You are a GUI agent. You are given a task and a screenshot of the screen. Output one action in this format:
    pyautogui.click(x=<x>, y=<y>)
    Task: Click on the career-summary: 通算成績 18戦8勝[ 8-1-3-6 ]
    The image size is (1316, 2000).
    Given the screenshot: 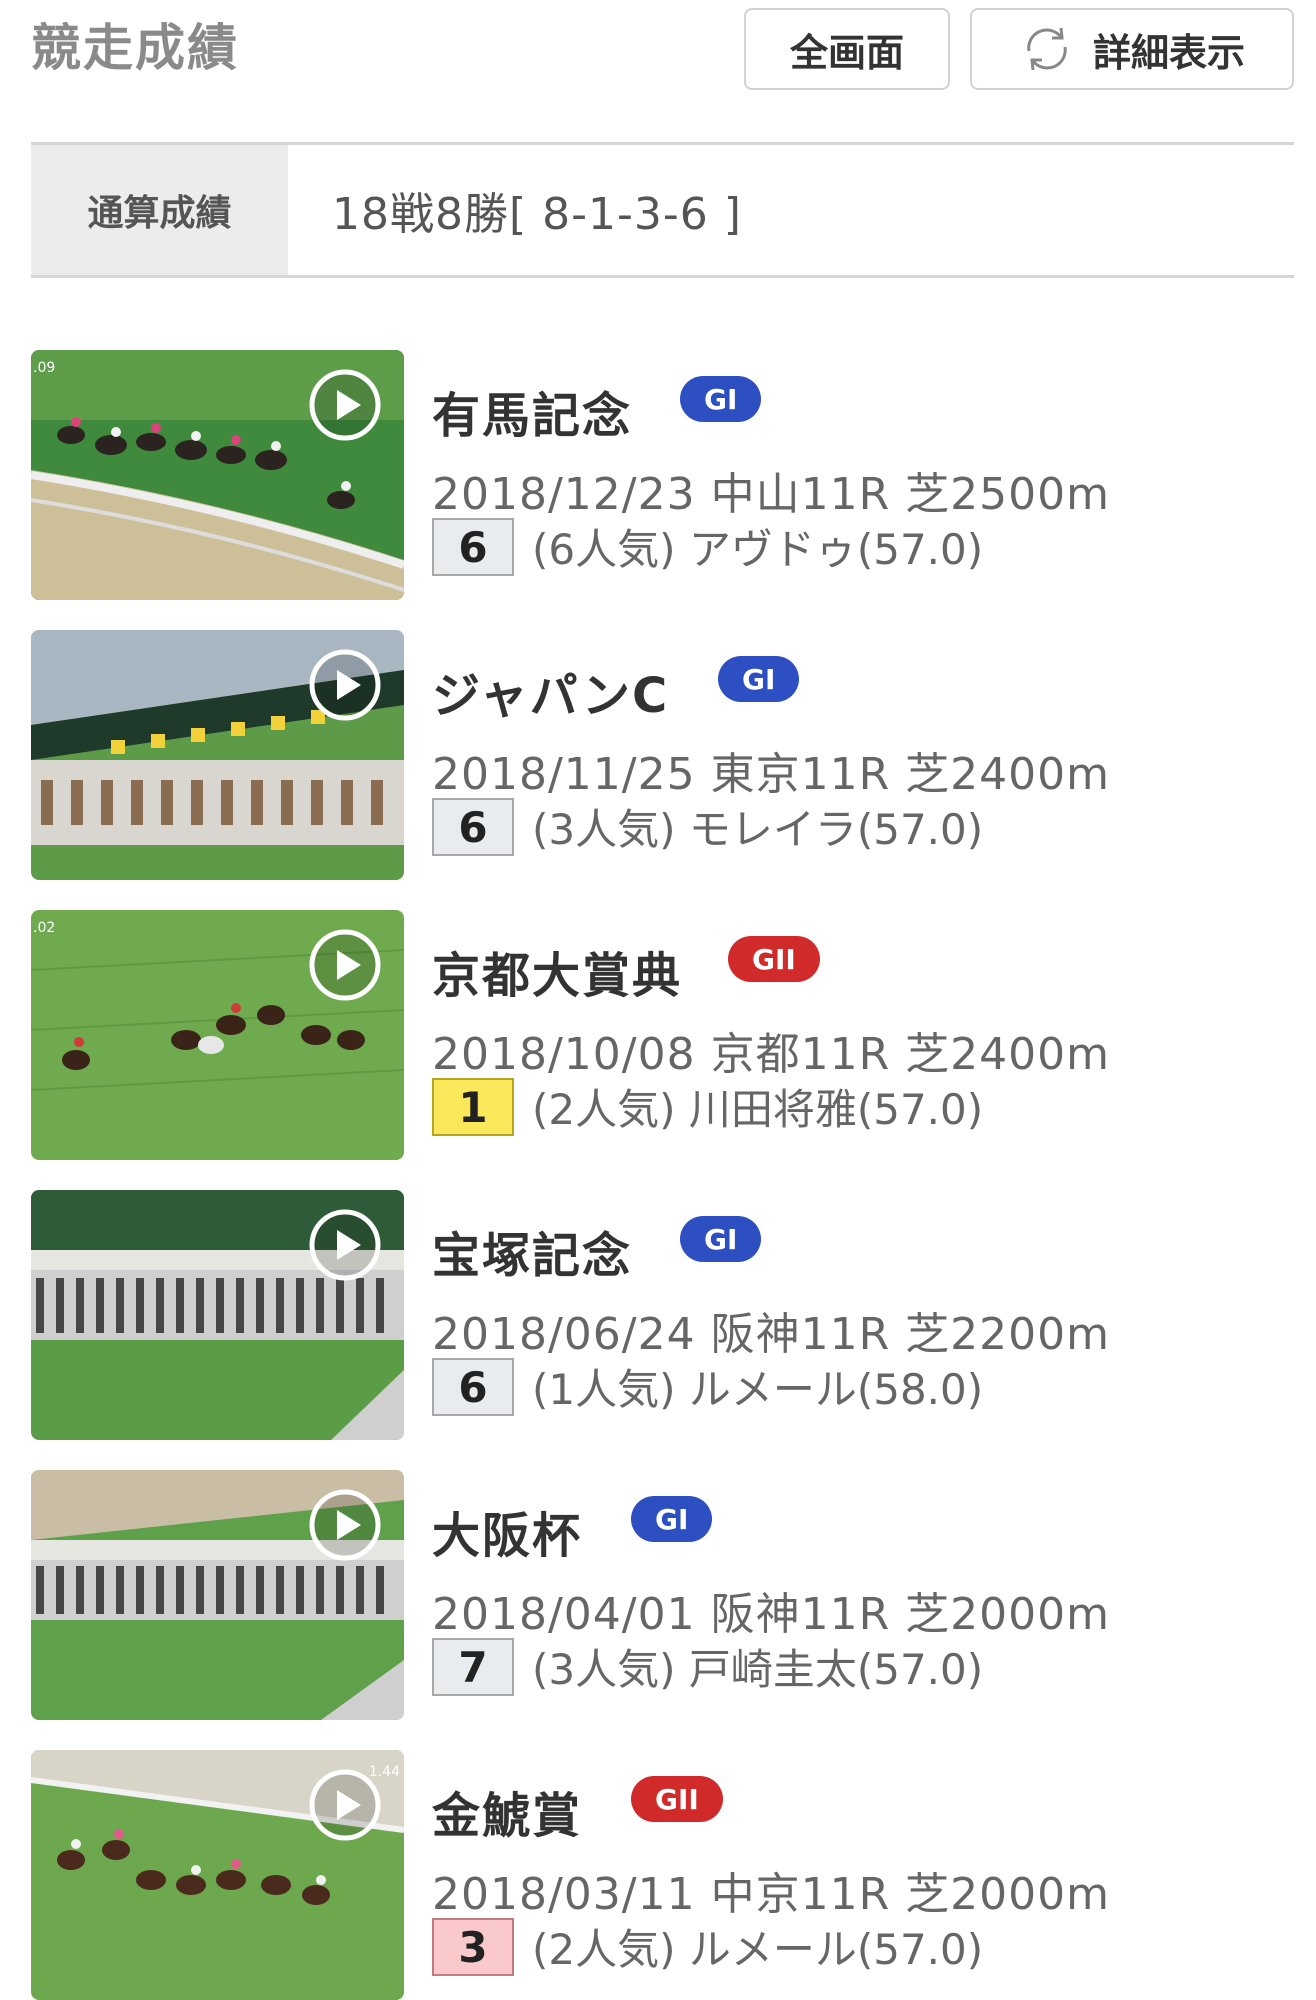 What is the action you would take?
    pyautogui.click(x=662, y=210)
    